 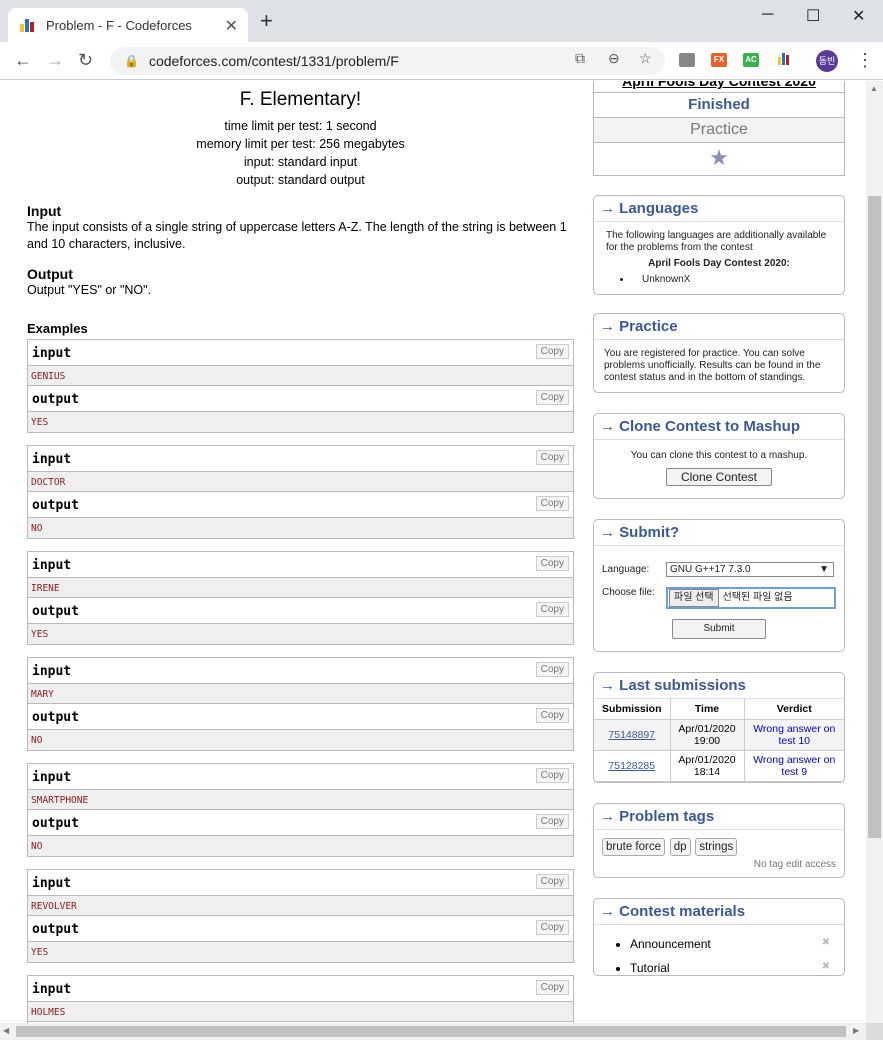 I want to click on forward-icon: →, so click(x=55, y=60).